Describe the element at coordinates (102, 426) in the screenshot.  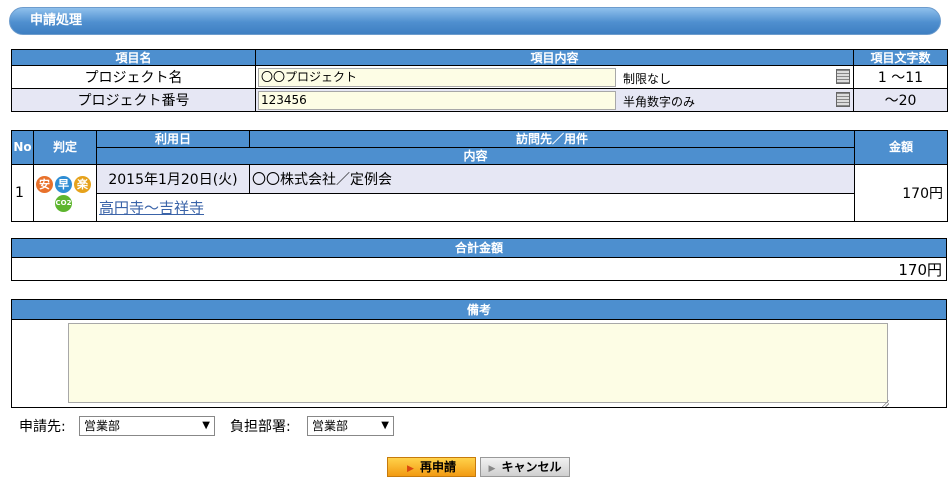
I see `applicant-select-value: 営業部` at that location.